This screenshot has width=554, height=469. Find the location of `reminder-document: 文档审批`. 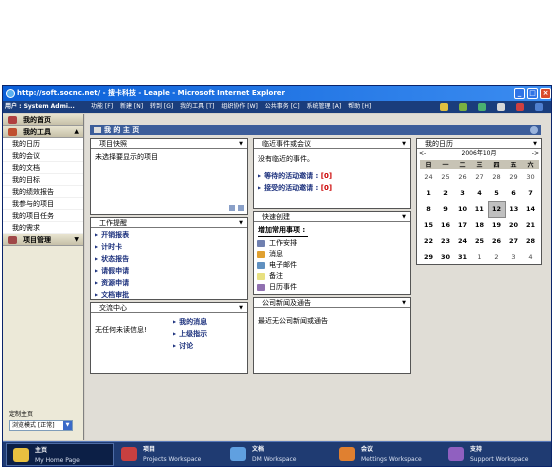

reminder-document: 文档审批 is located at coordinates (169, 295).